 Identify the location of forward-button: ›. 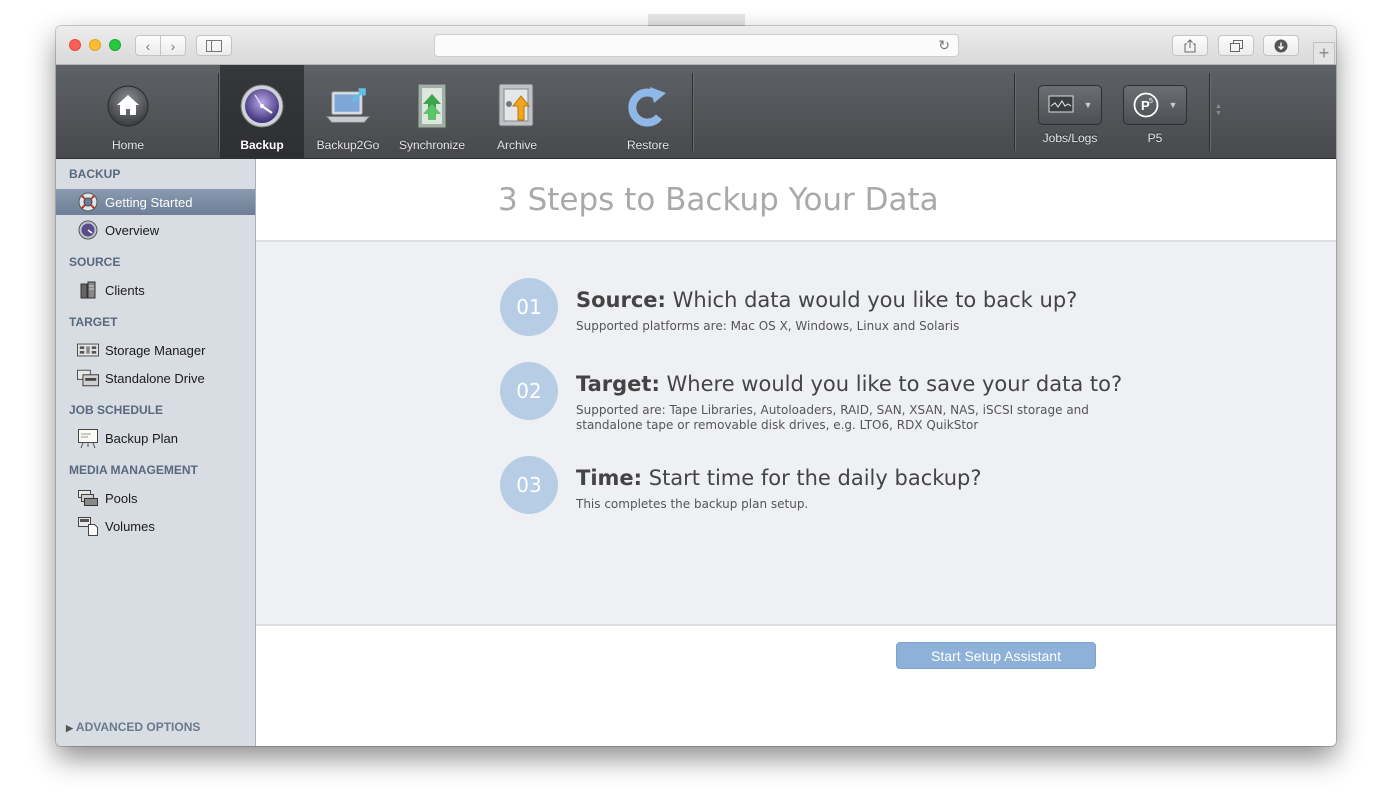
(173, 45).